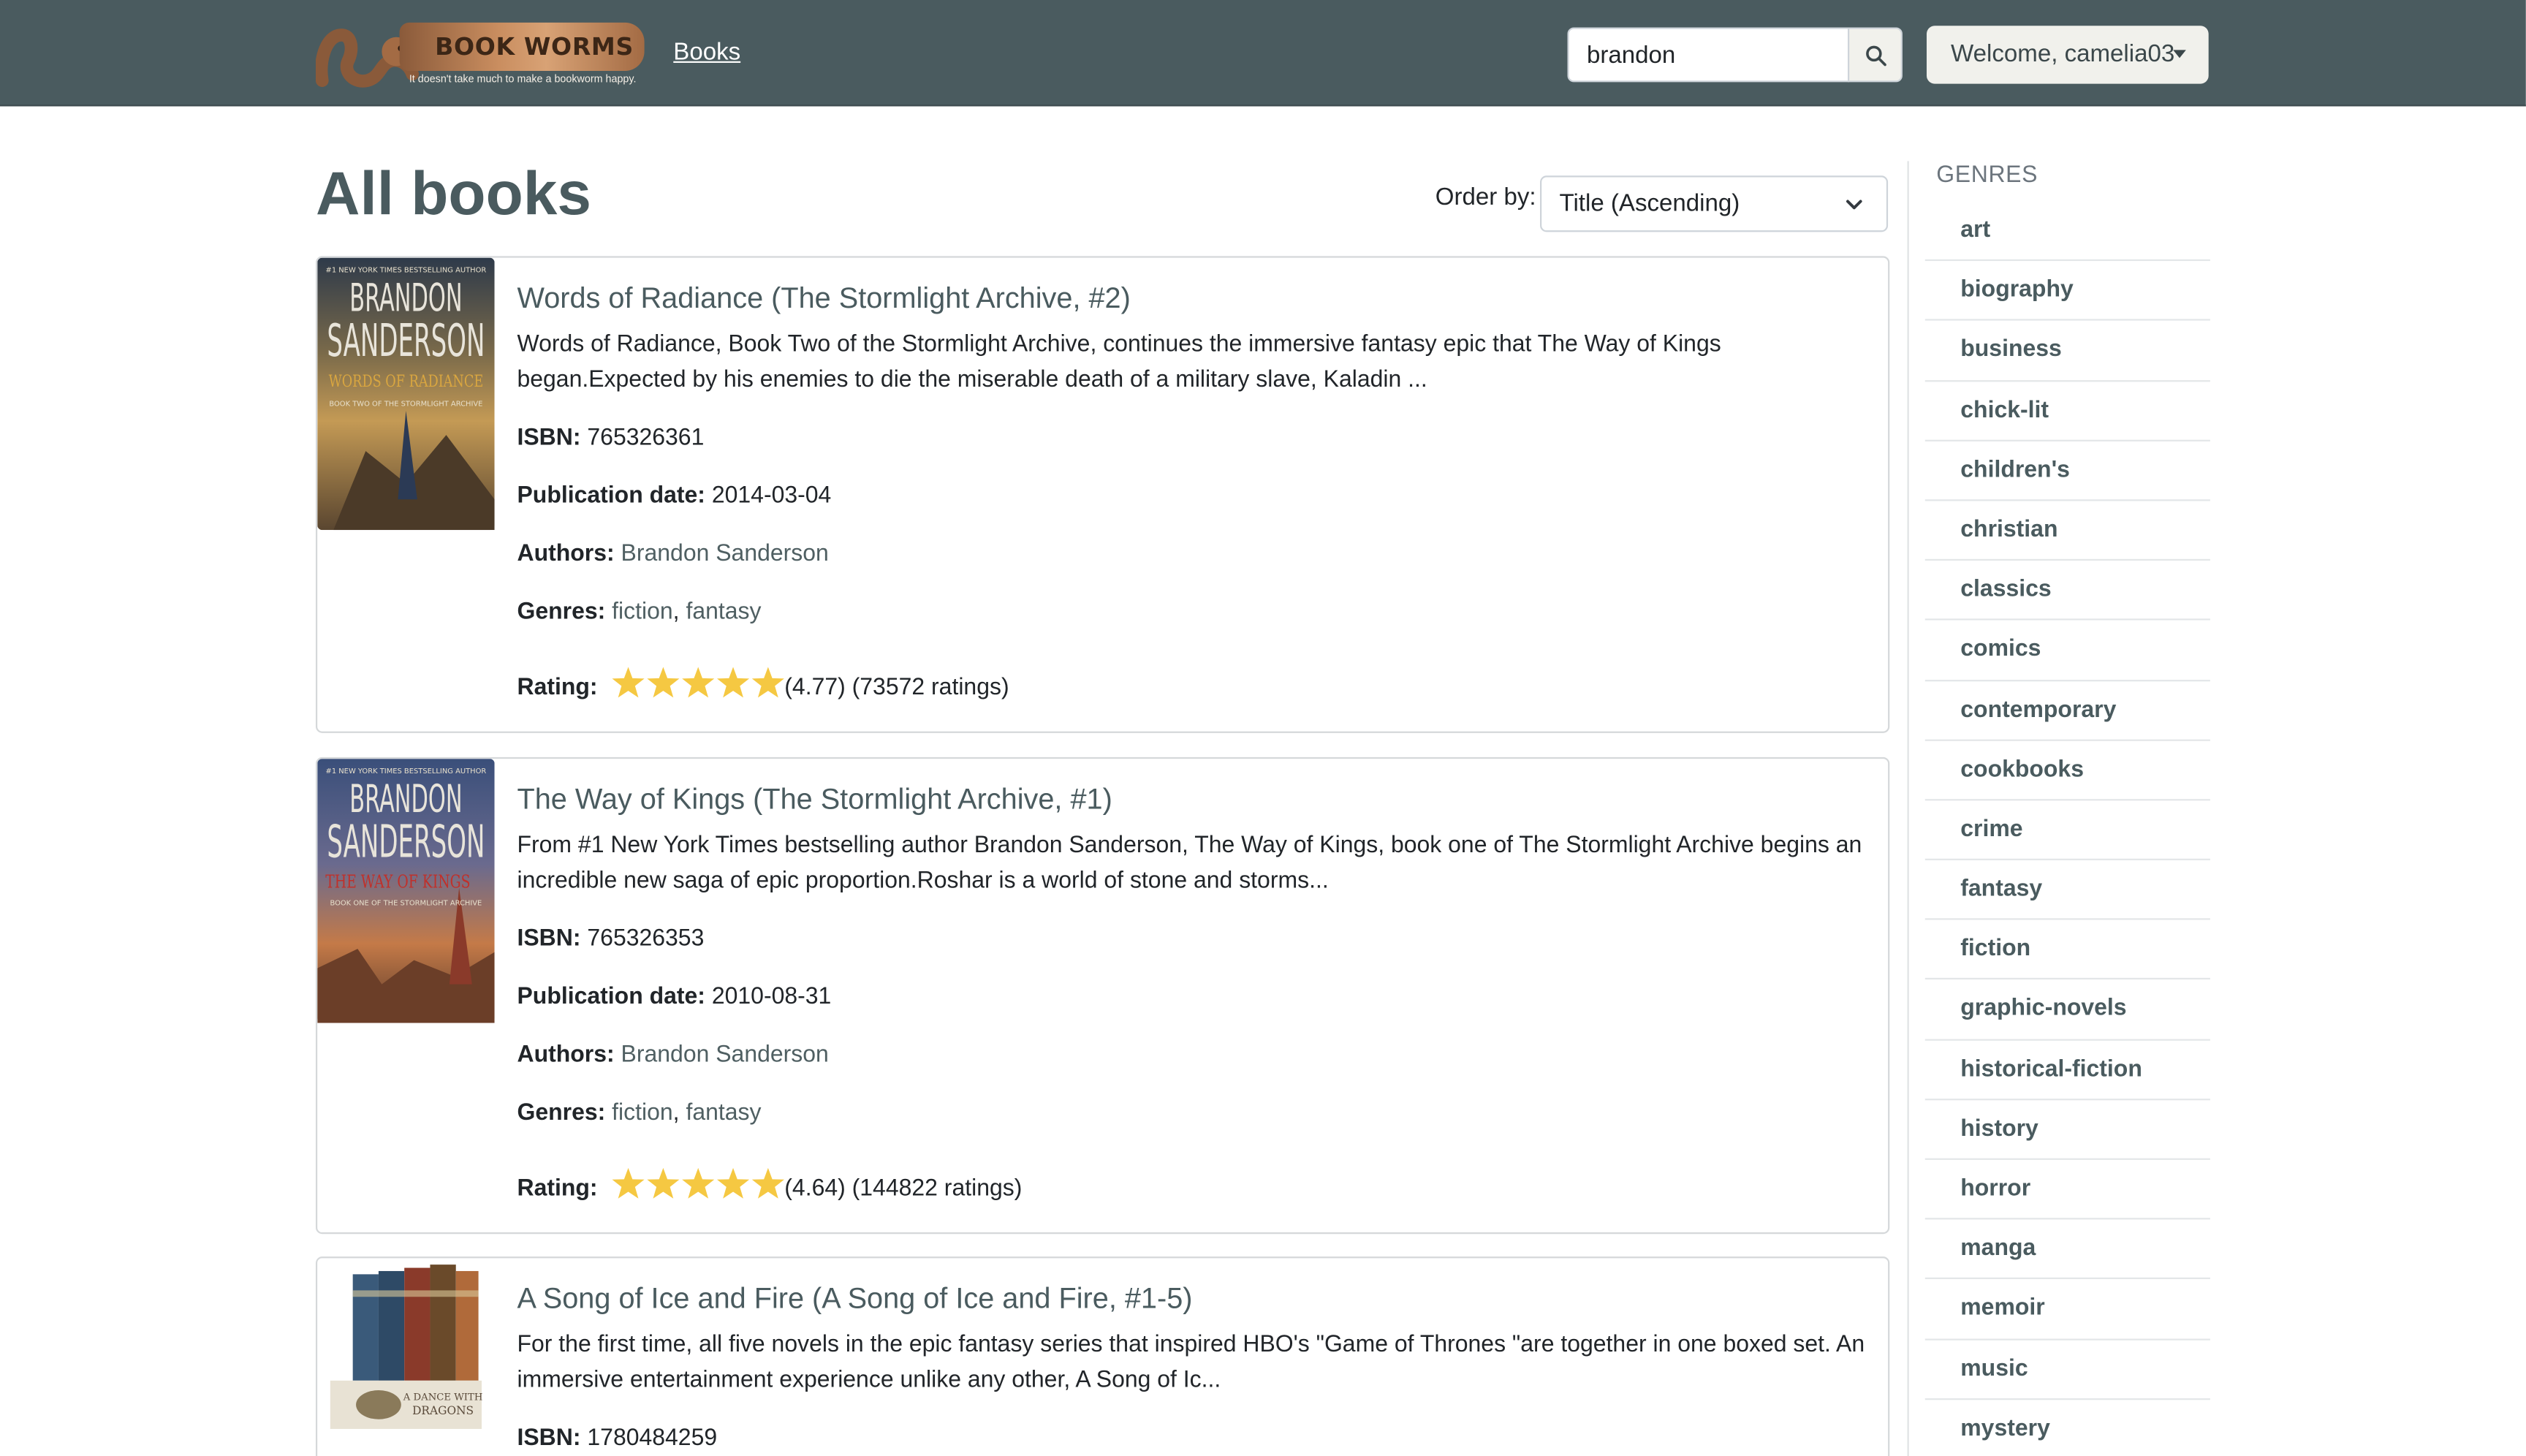  Describe the element at coordinates (652, 1438) in the screenshot. I see `isbn-value: 1780484259` at that location.